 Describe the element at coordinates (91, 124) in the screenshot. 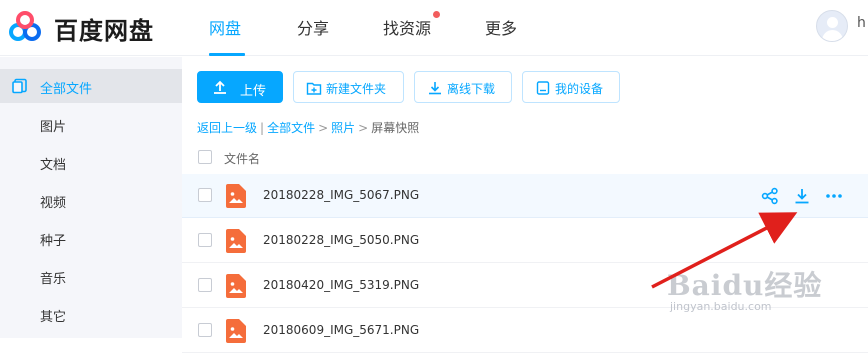

I see `sidebar-item-images: 图片` at that location.